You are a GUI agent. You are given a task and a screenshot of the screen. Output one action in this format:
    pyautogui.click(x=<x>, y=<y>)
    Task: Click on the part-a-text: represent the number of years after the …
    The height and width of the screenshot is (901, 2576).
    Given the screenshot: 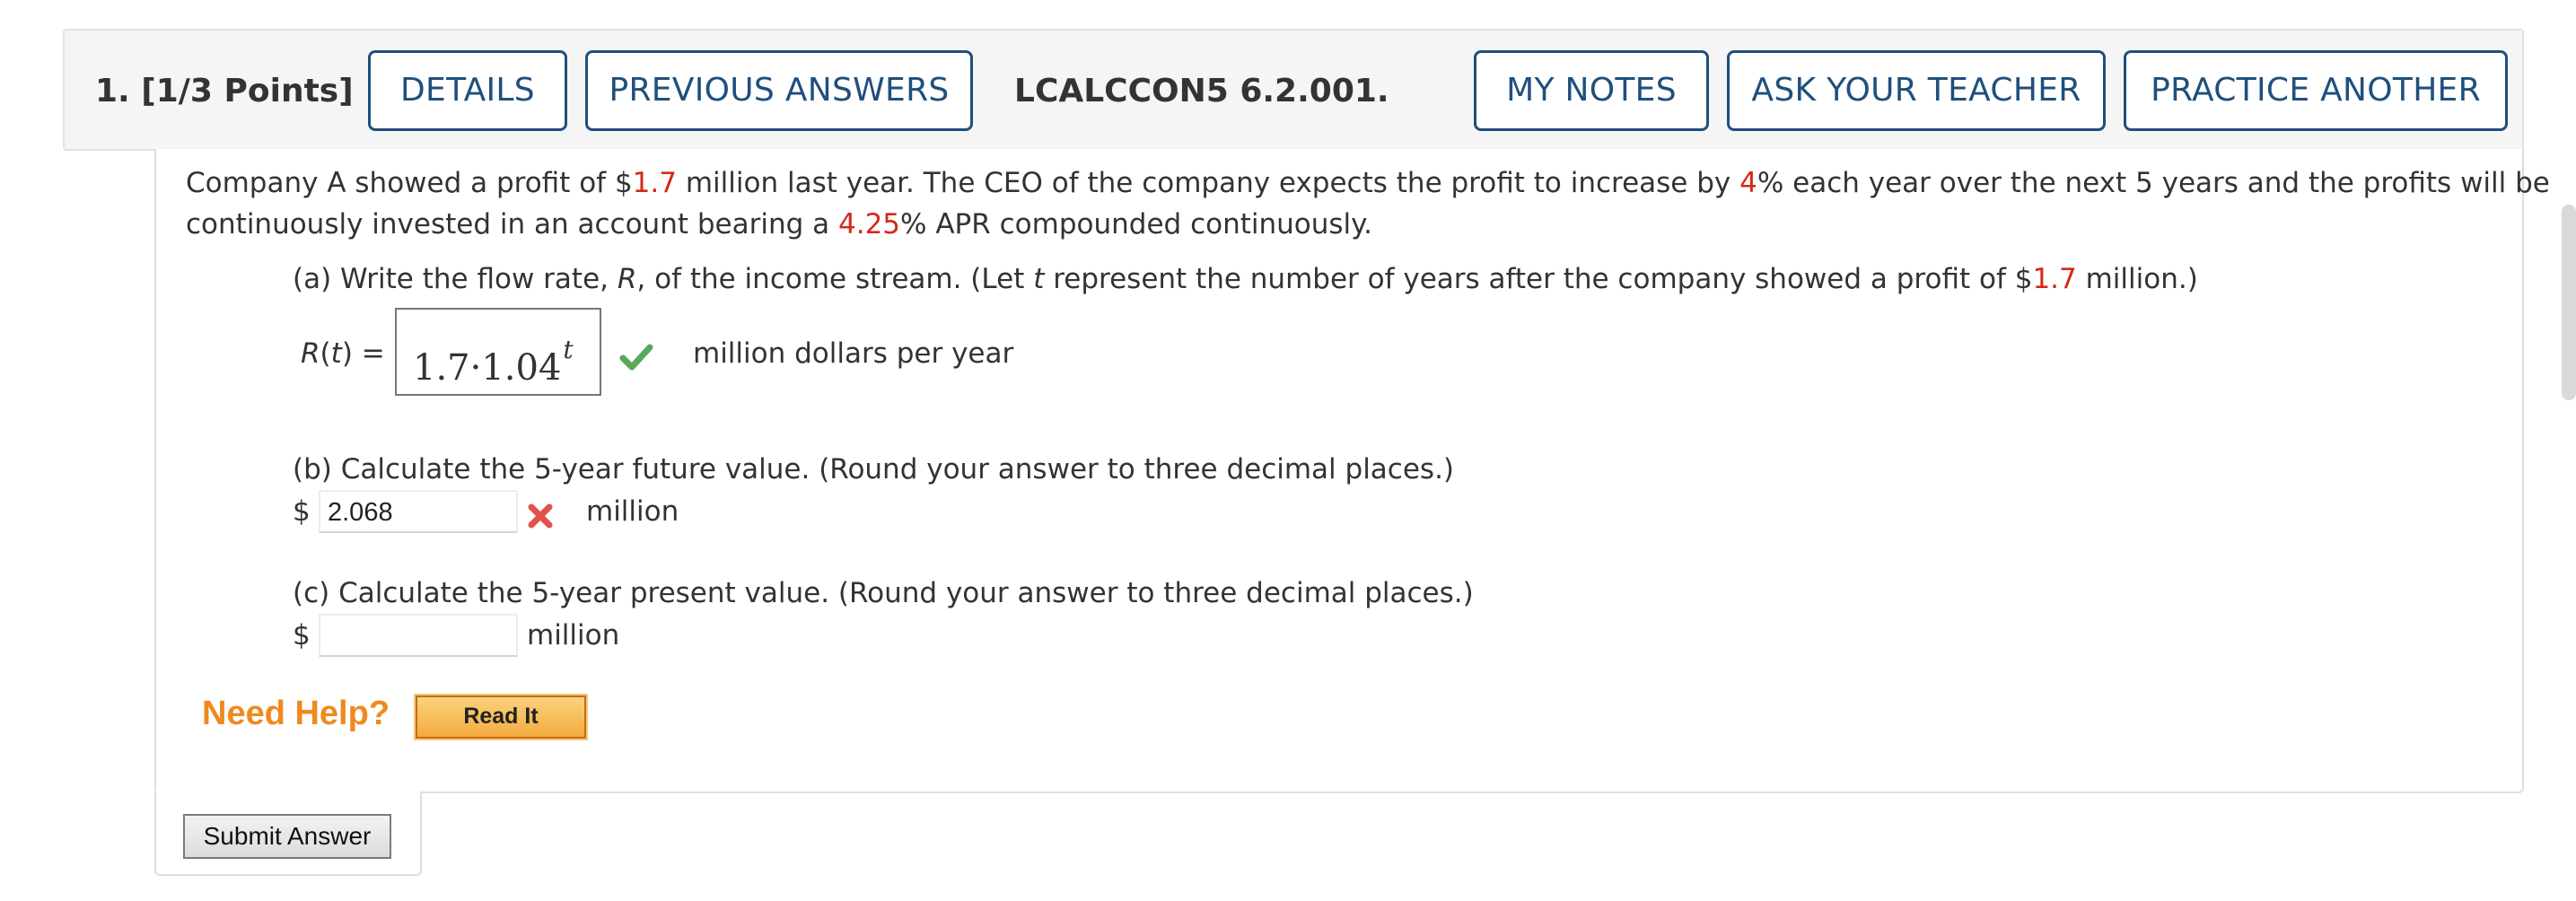 What is the action you would take?
    pyautogui.click(x=1538, y=279)
    